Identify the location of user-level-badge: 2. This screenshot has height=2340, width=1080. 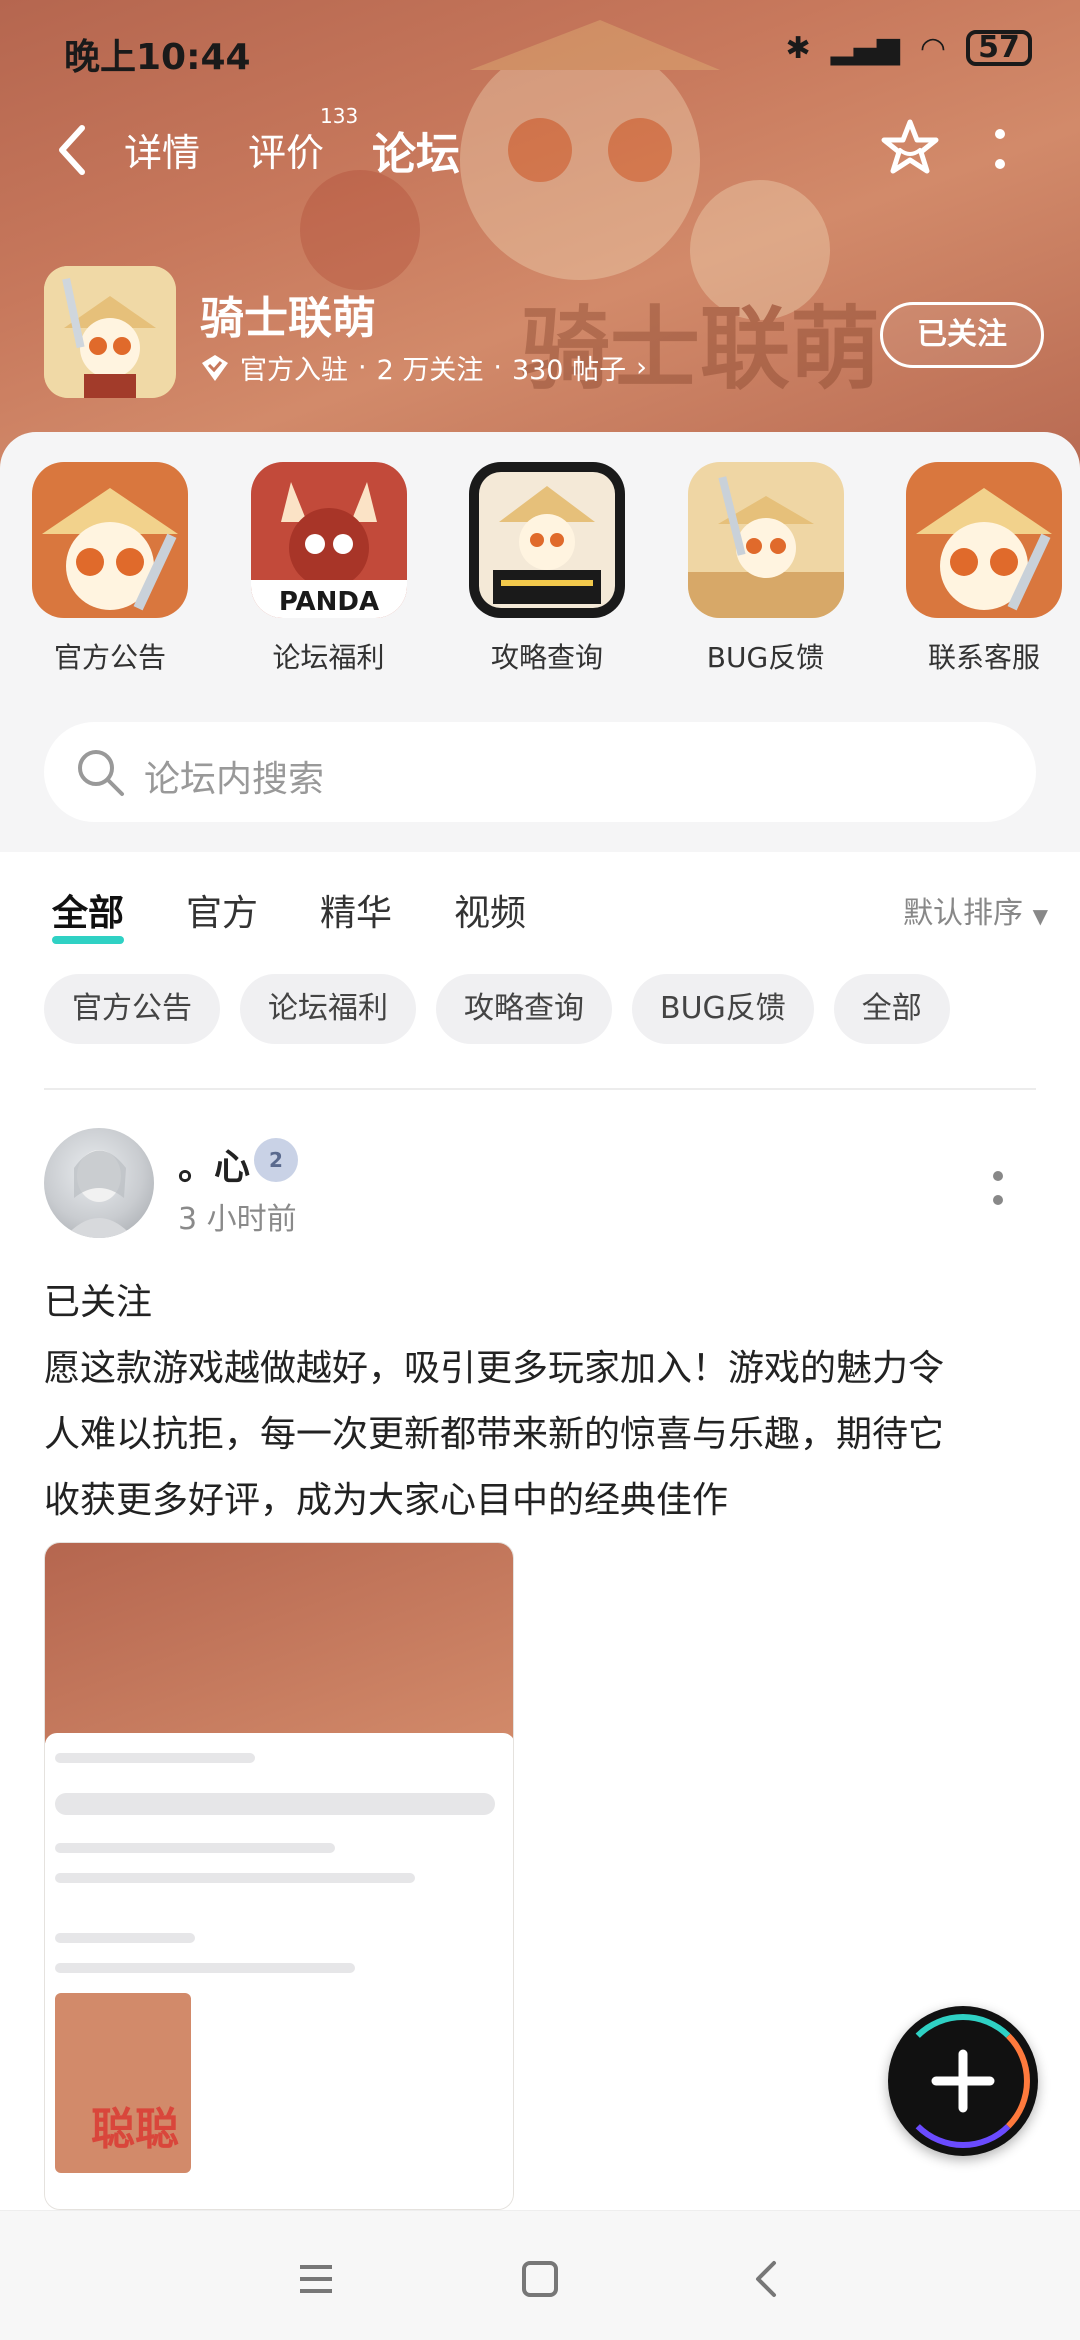
(276, 1160).